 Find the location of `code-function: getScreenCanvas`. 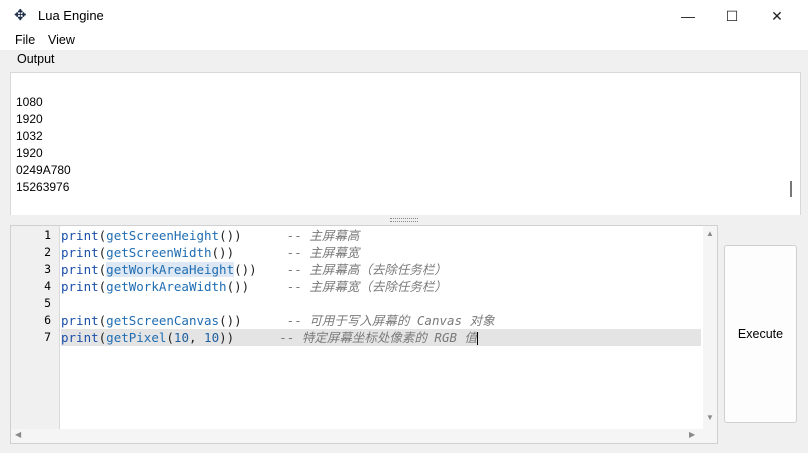

code-function: getScreenCanvas is located at coordinates (163, 320).